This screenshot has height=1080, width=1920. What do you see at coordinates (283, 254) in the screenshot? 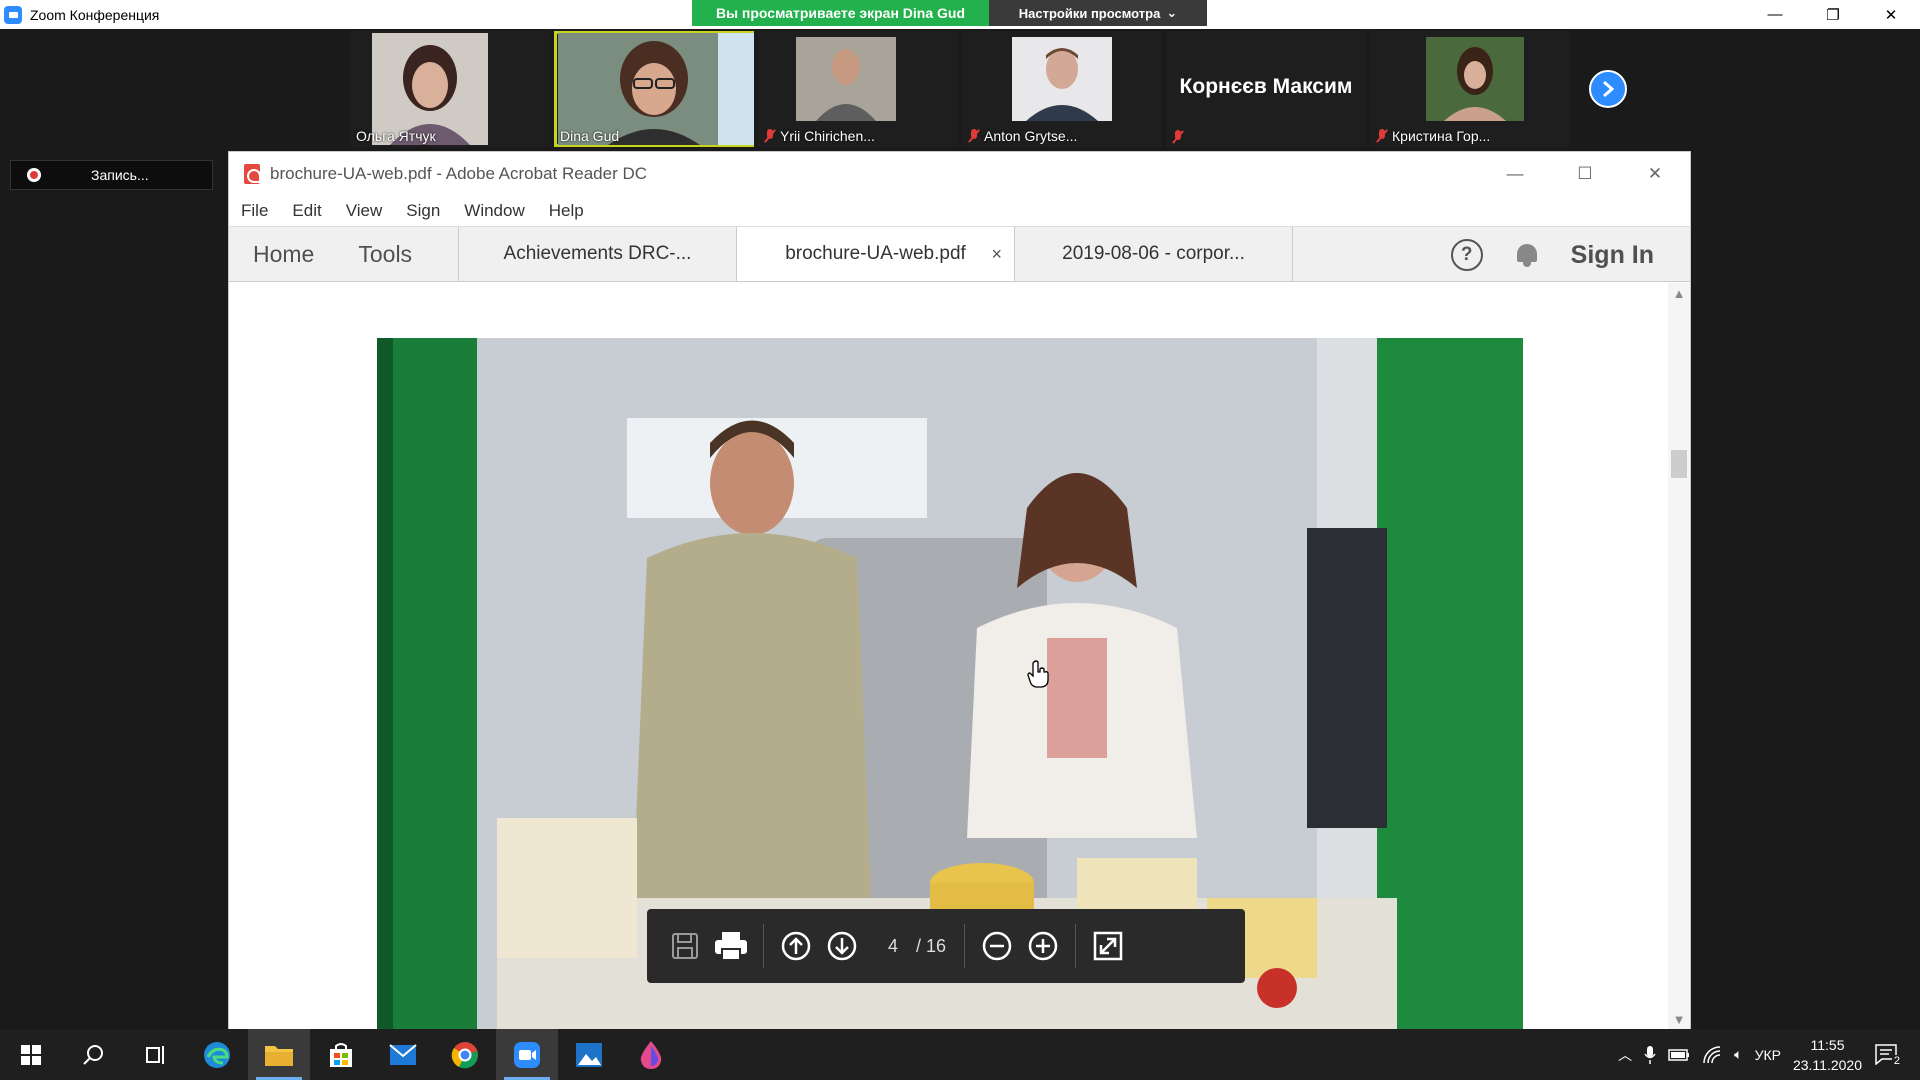
I see `tab-home: Home` at bounding box center [283, 254].